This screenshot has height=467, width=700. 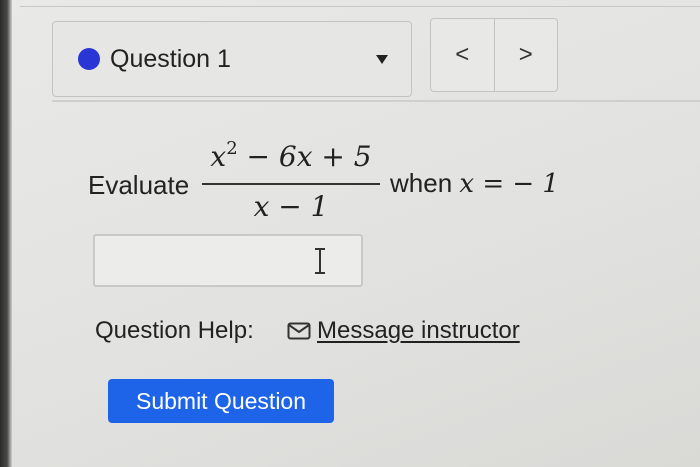 I want to click on problem-prompt: Evaluate, so click(x=139, y=185).